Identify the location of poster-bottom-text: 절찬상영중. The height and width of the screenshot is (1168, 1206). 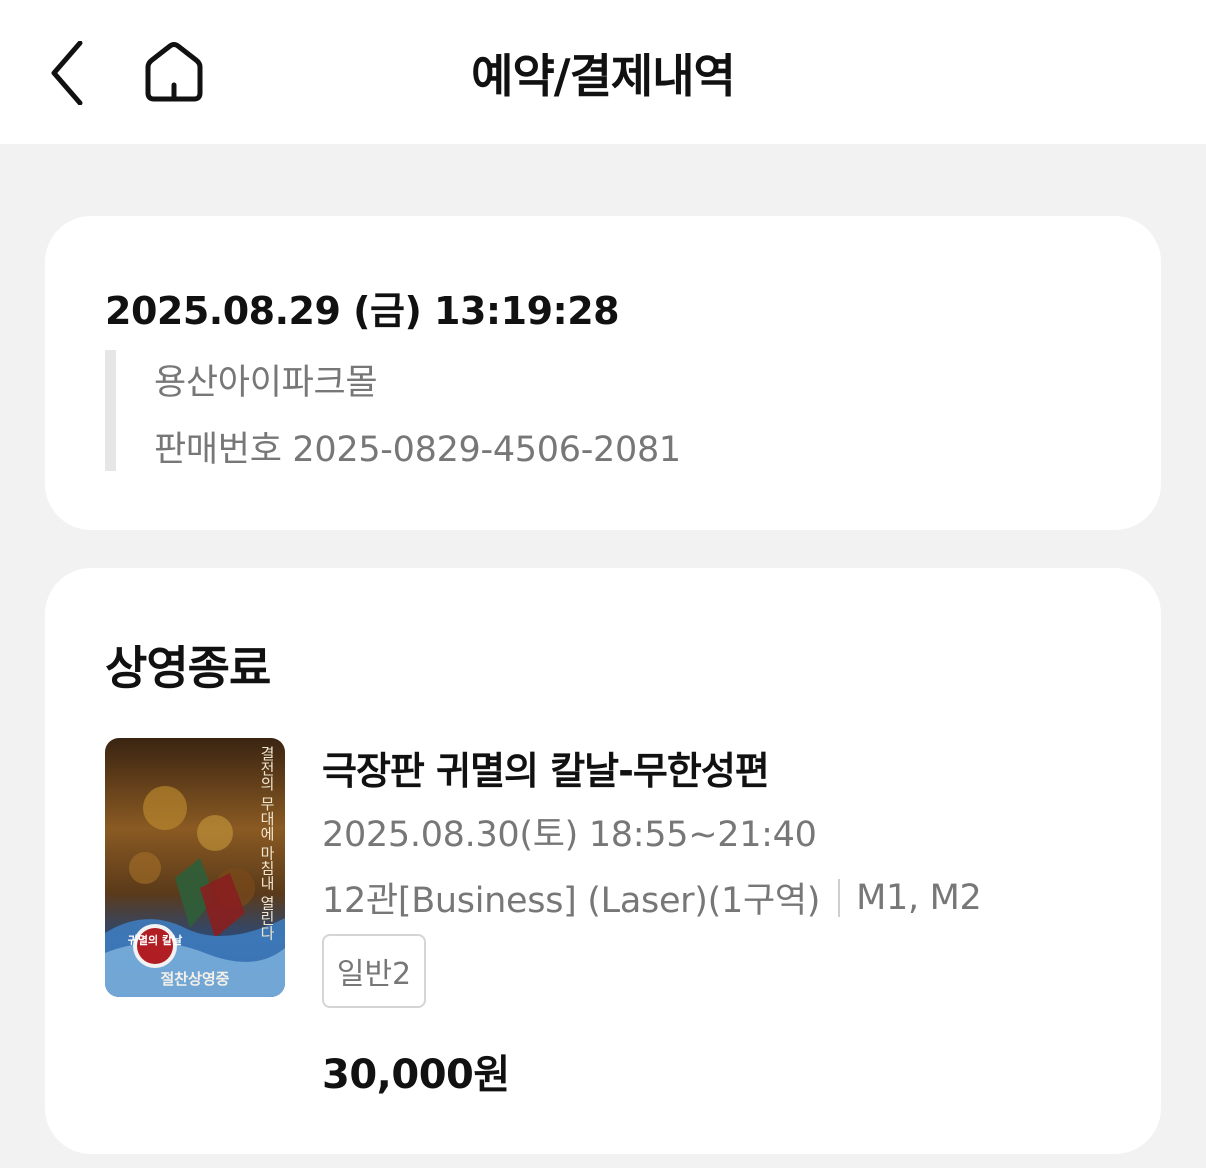
(194, 979).